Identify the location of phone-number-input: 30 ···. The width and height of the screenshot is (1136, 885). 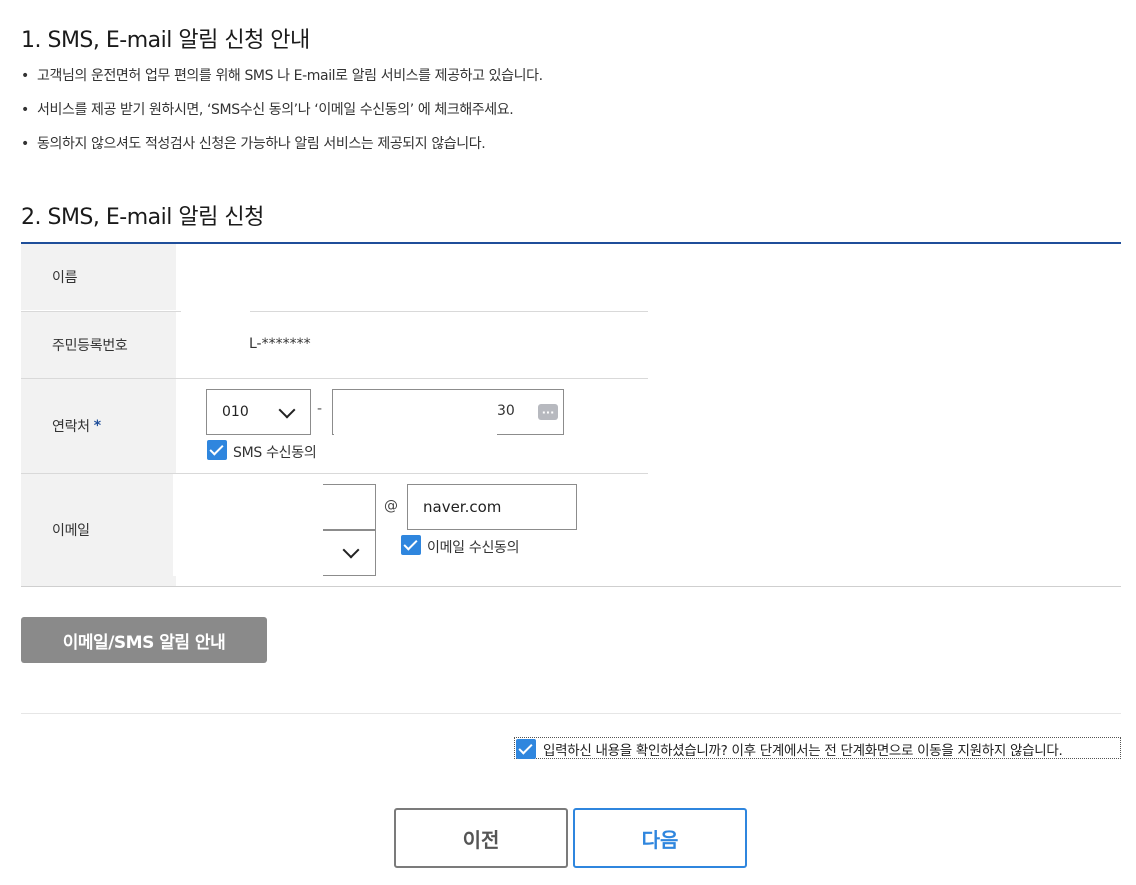
(448, 412).